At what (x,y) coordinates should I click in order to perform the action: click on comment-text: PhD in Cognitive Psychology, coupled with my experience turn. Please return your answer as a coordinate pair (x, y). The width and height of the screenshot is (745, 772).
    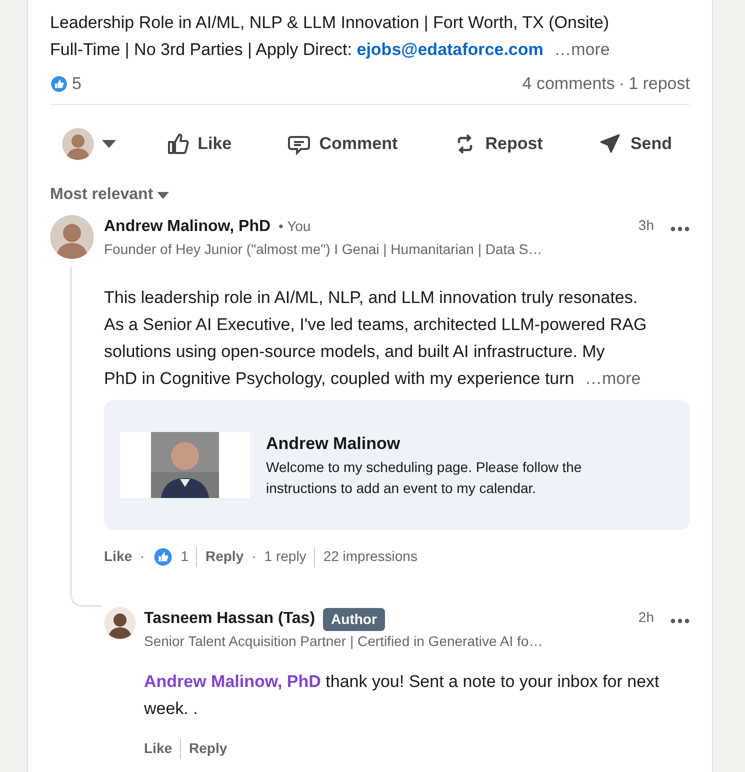
    Looking at the image, I should click on (339, 378).